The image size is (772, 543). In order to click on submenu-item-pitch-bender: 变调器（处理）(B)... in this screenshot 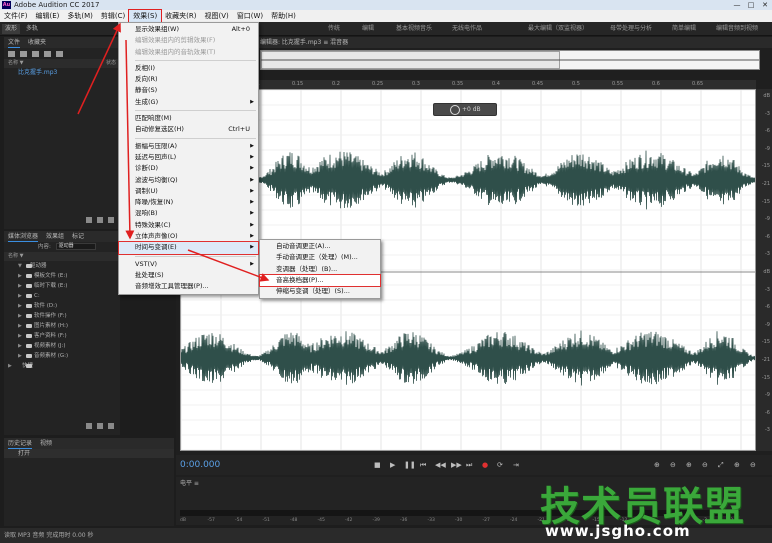, I will do `click(320, 269)`.